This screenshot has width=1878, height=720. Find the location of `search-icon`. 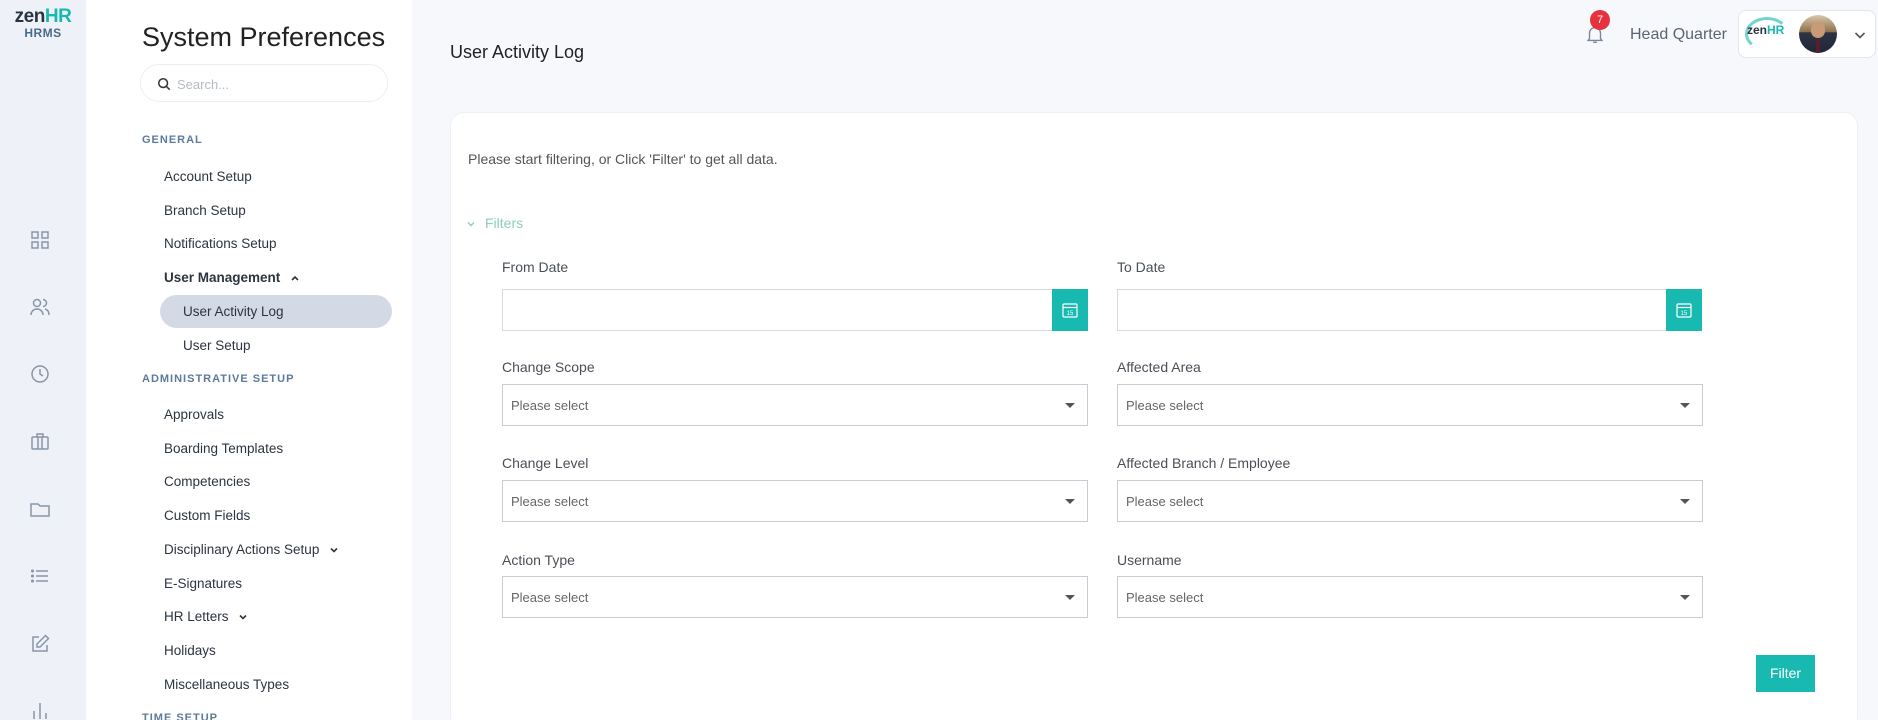

search-icon is located at coordinates (164, 84).